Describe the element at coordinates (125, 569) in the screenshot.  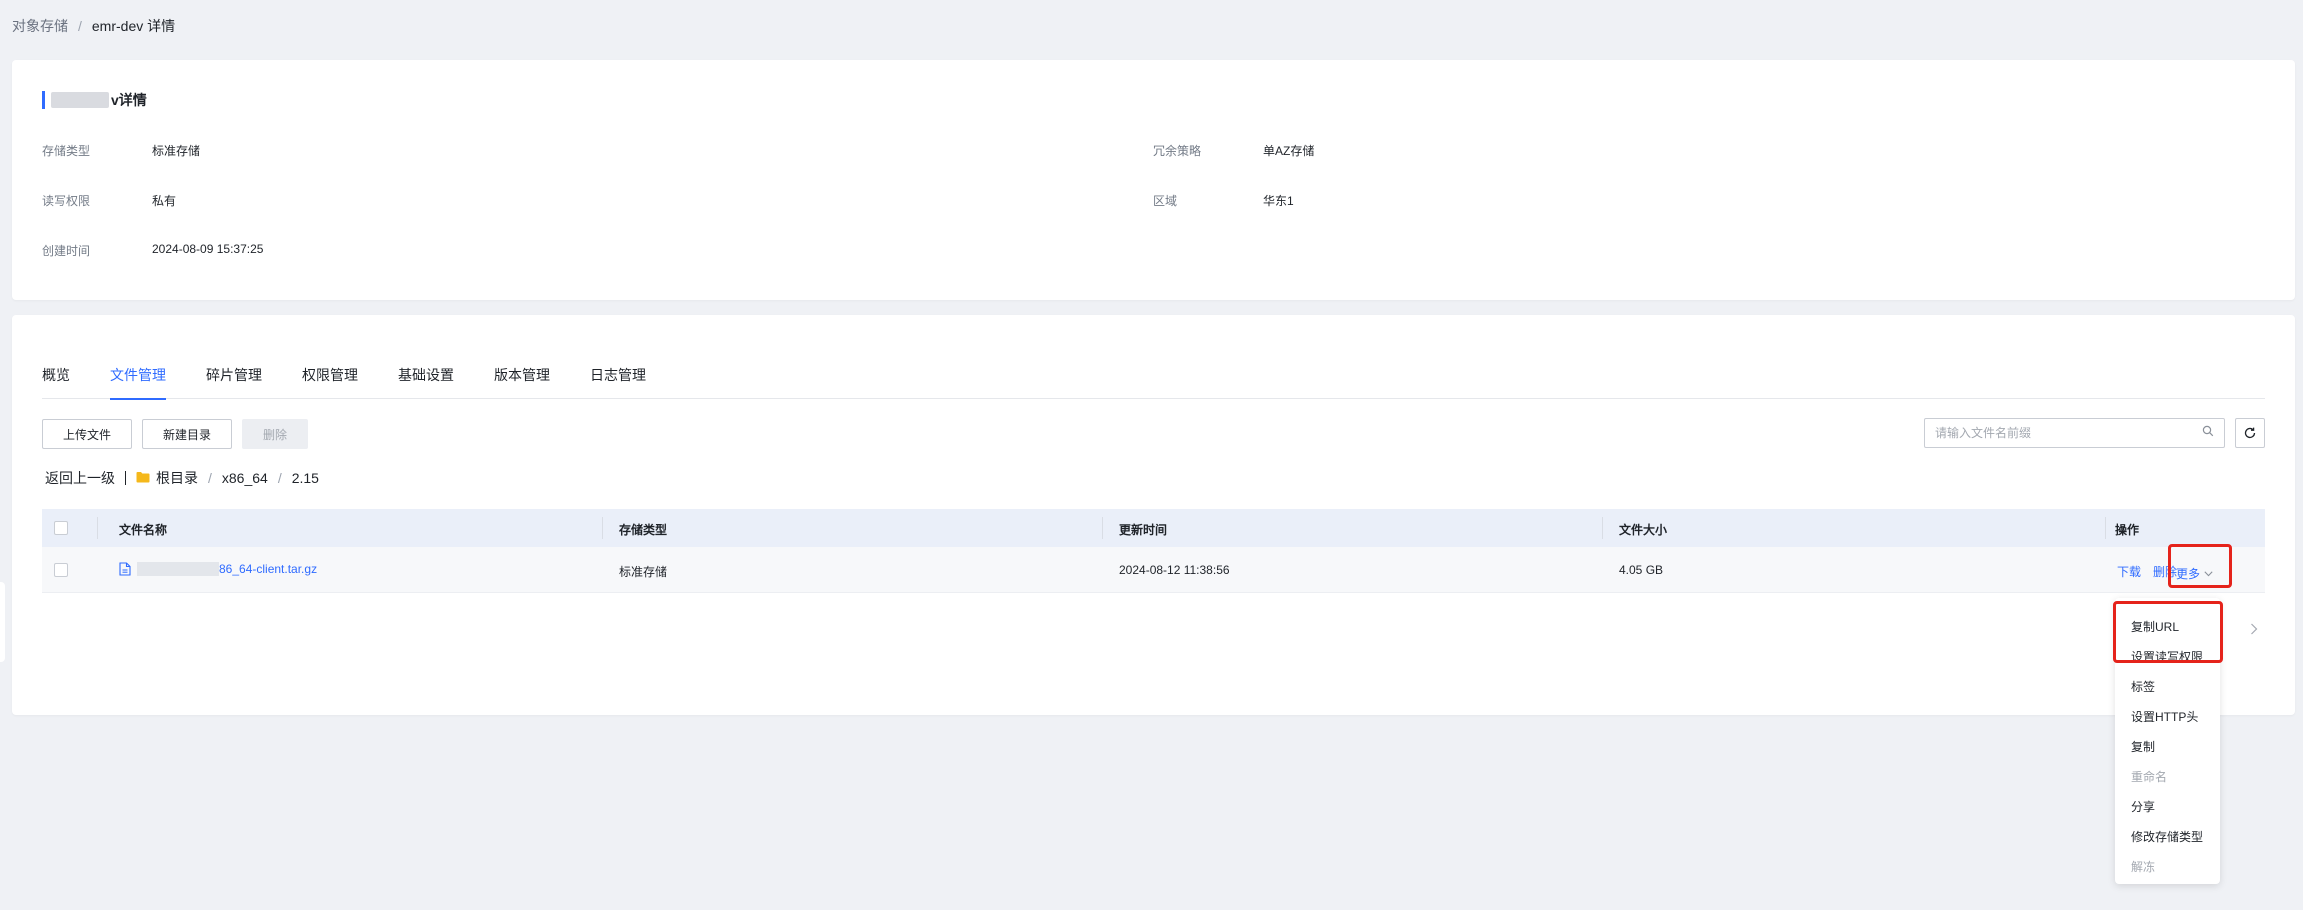
I see `file-icon` at that location.